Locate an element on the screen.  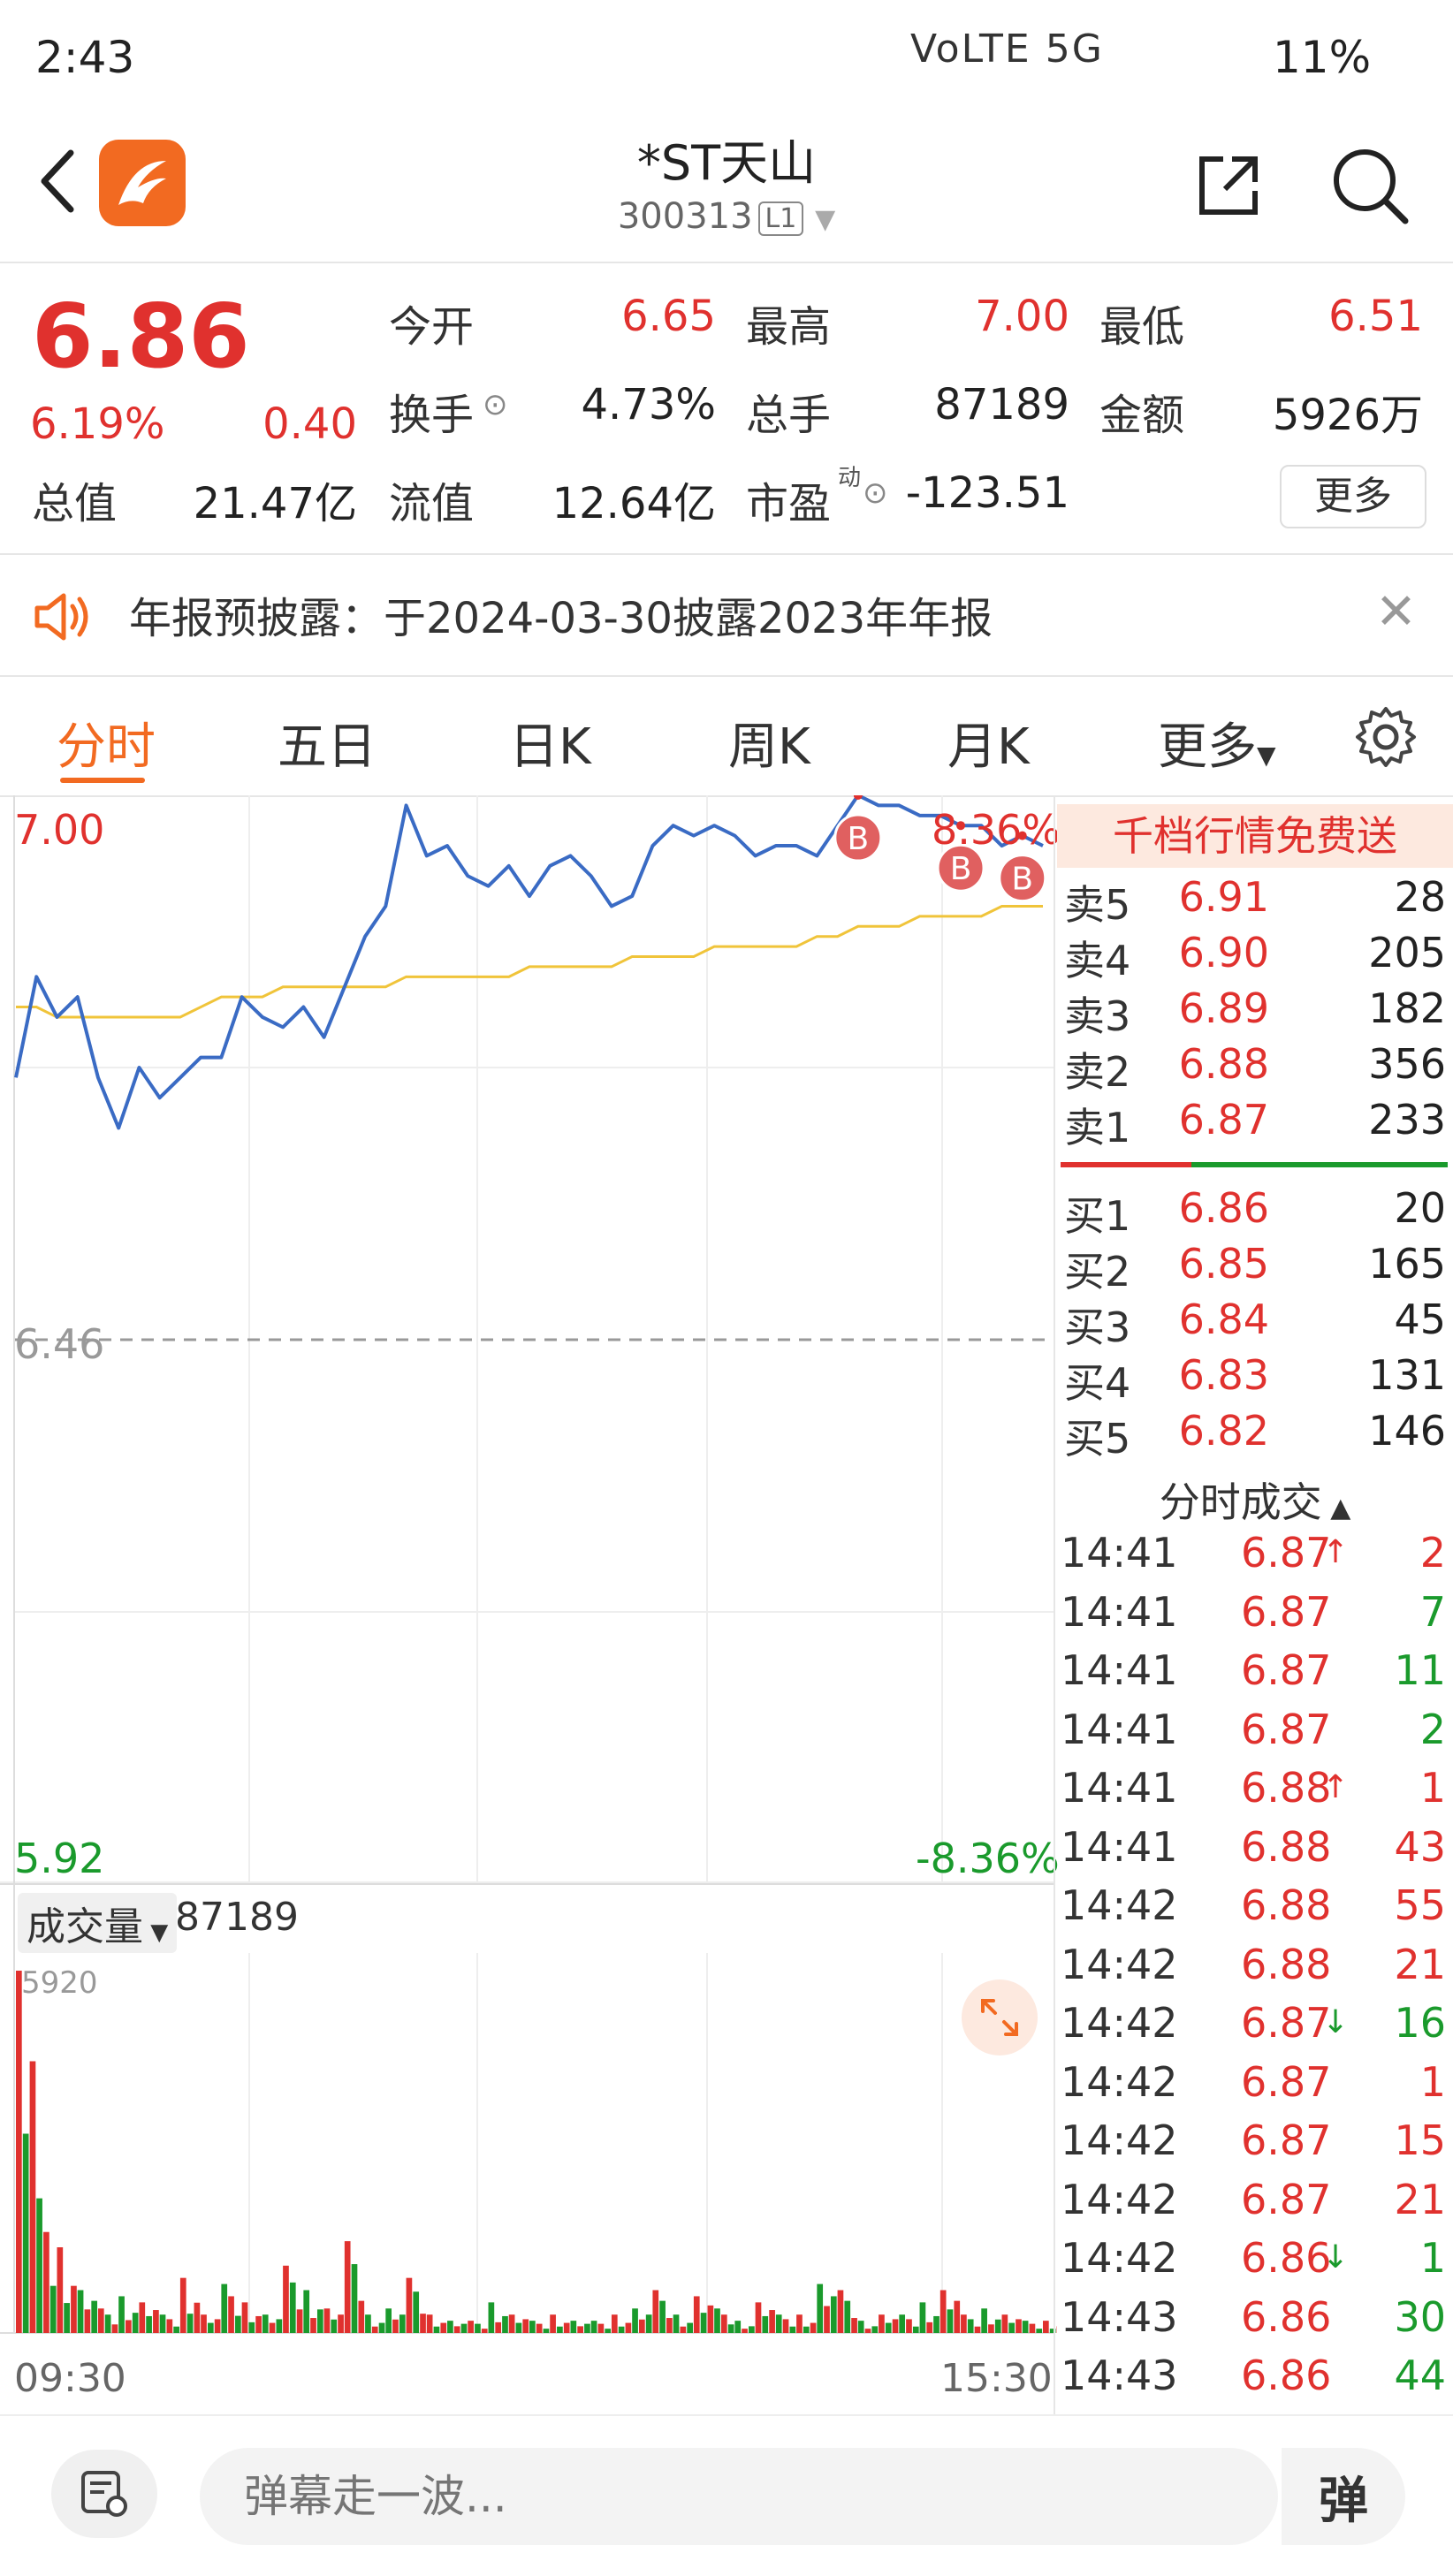
tab-monthly-k: 月K is located at coordinates (988, 743).